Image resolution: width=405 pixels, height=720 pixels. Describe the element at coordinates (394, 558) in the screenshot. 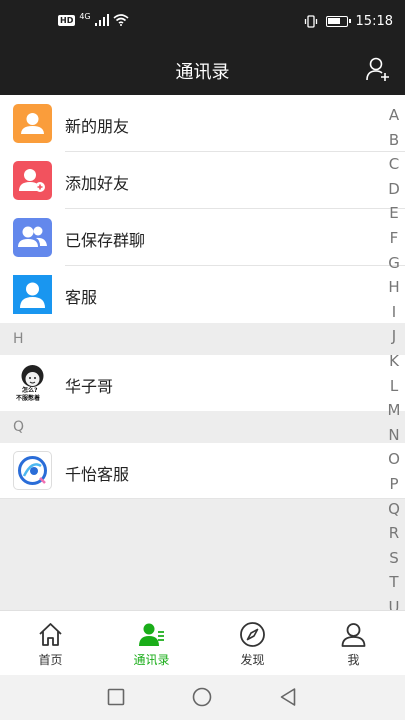

I see `index-letter-s: S` at that location.